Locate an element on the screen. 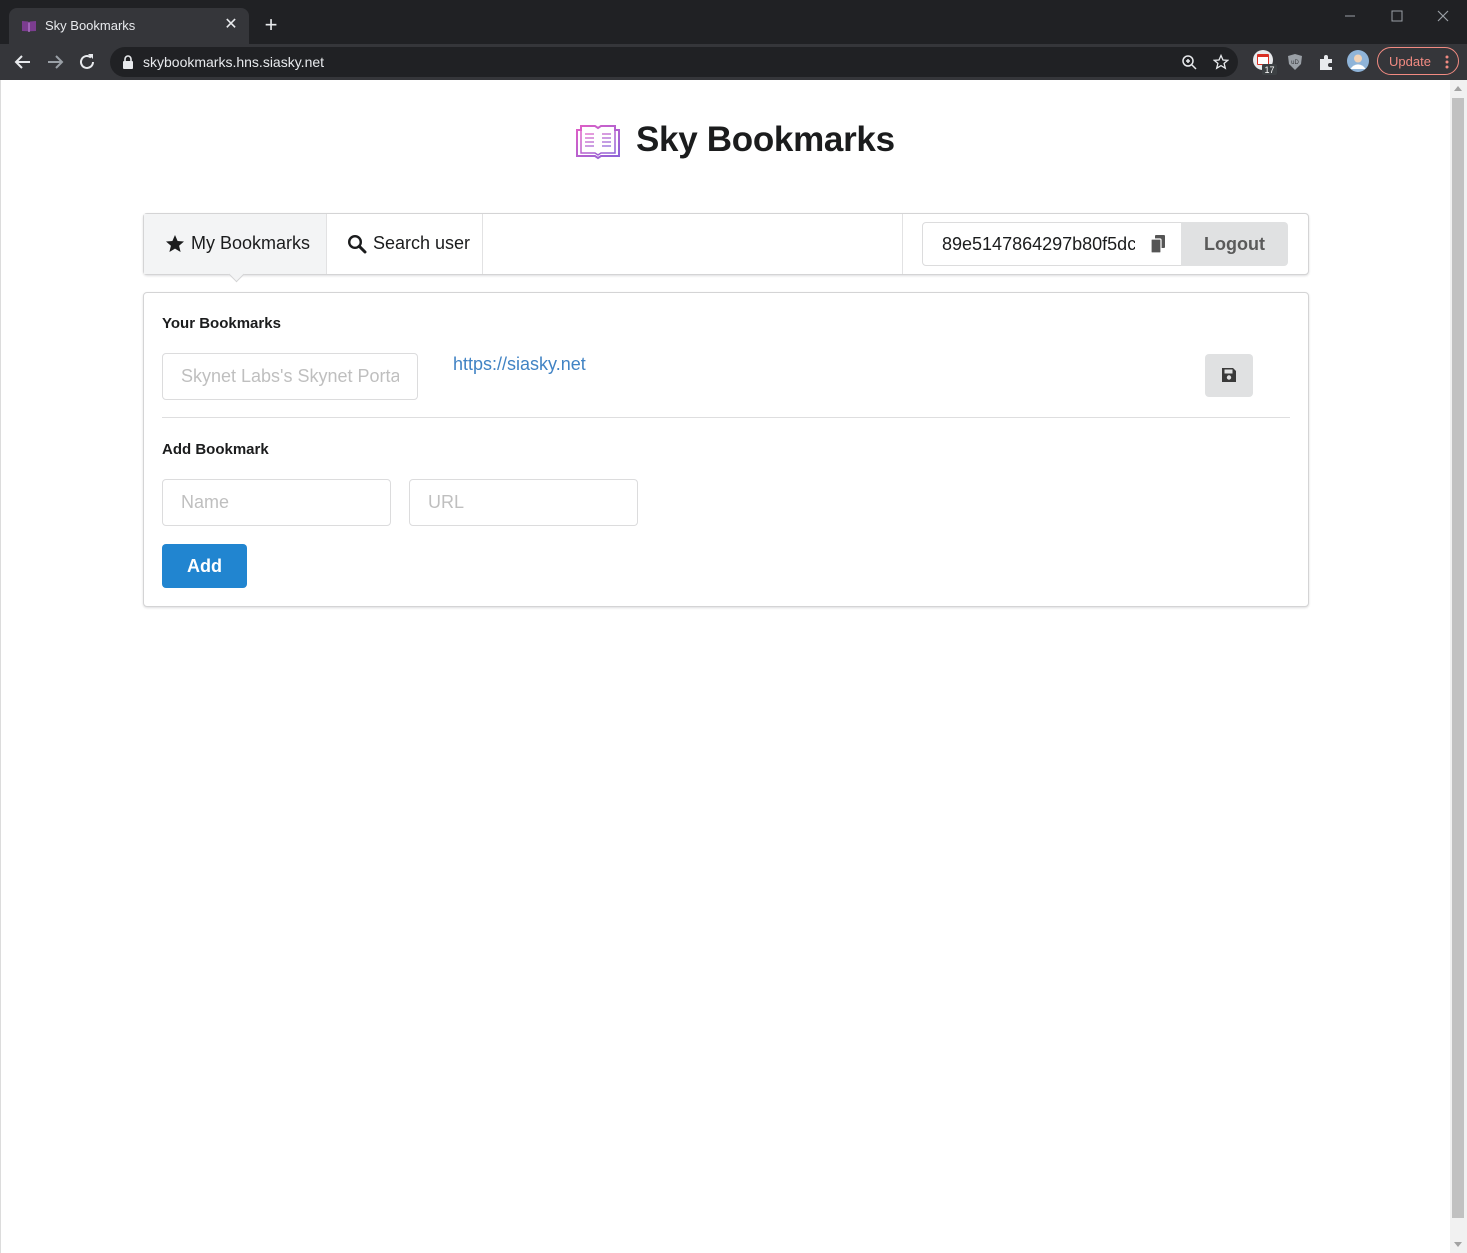  your-bookmarks-heading: Your Bookmarks is located at coordinates (221, 323).